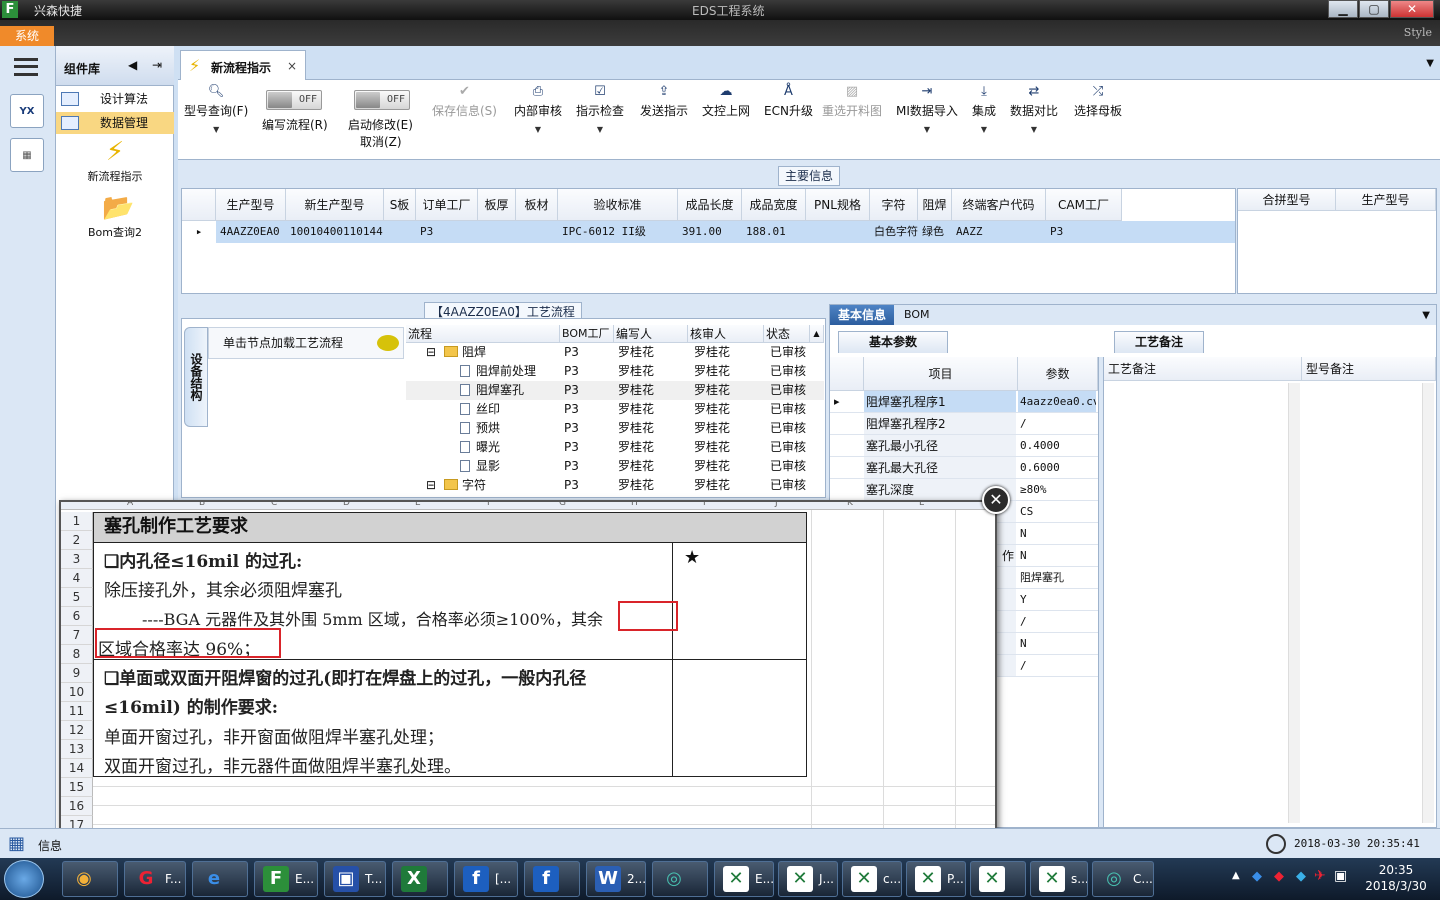  Describe the element at coordinates (115, 217) in the screenshot. I see `bom-query2-button: 📂 Bom查询2` at that location.